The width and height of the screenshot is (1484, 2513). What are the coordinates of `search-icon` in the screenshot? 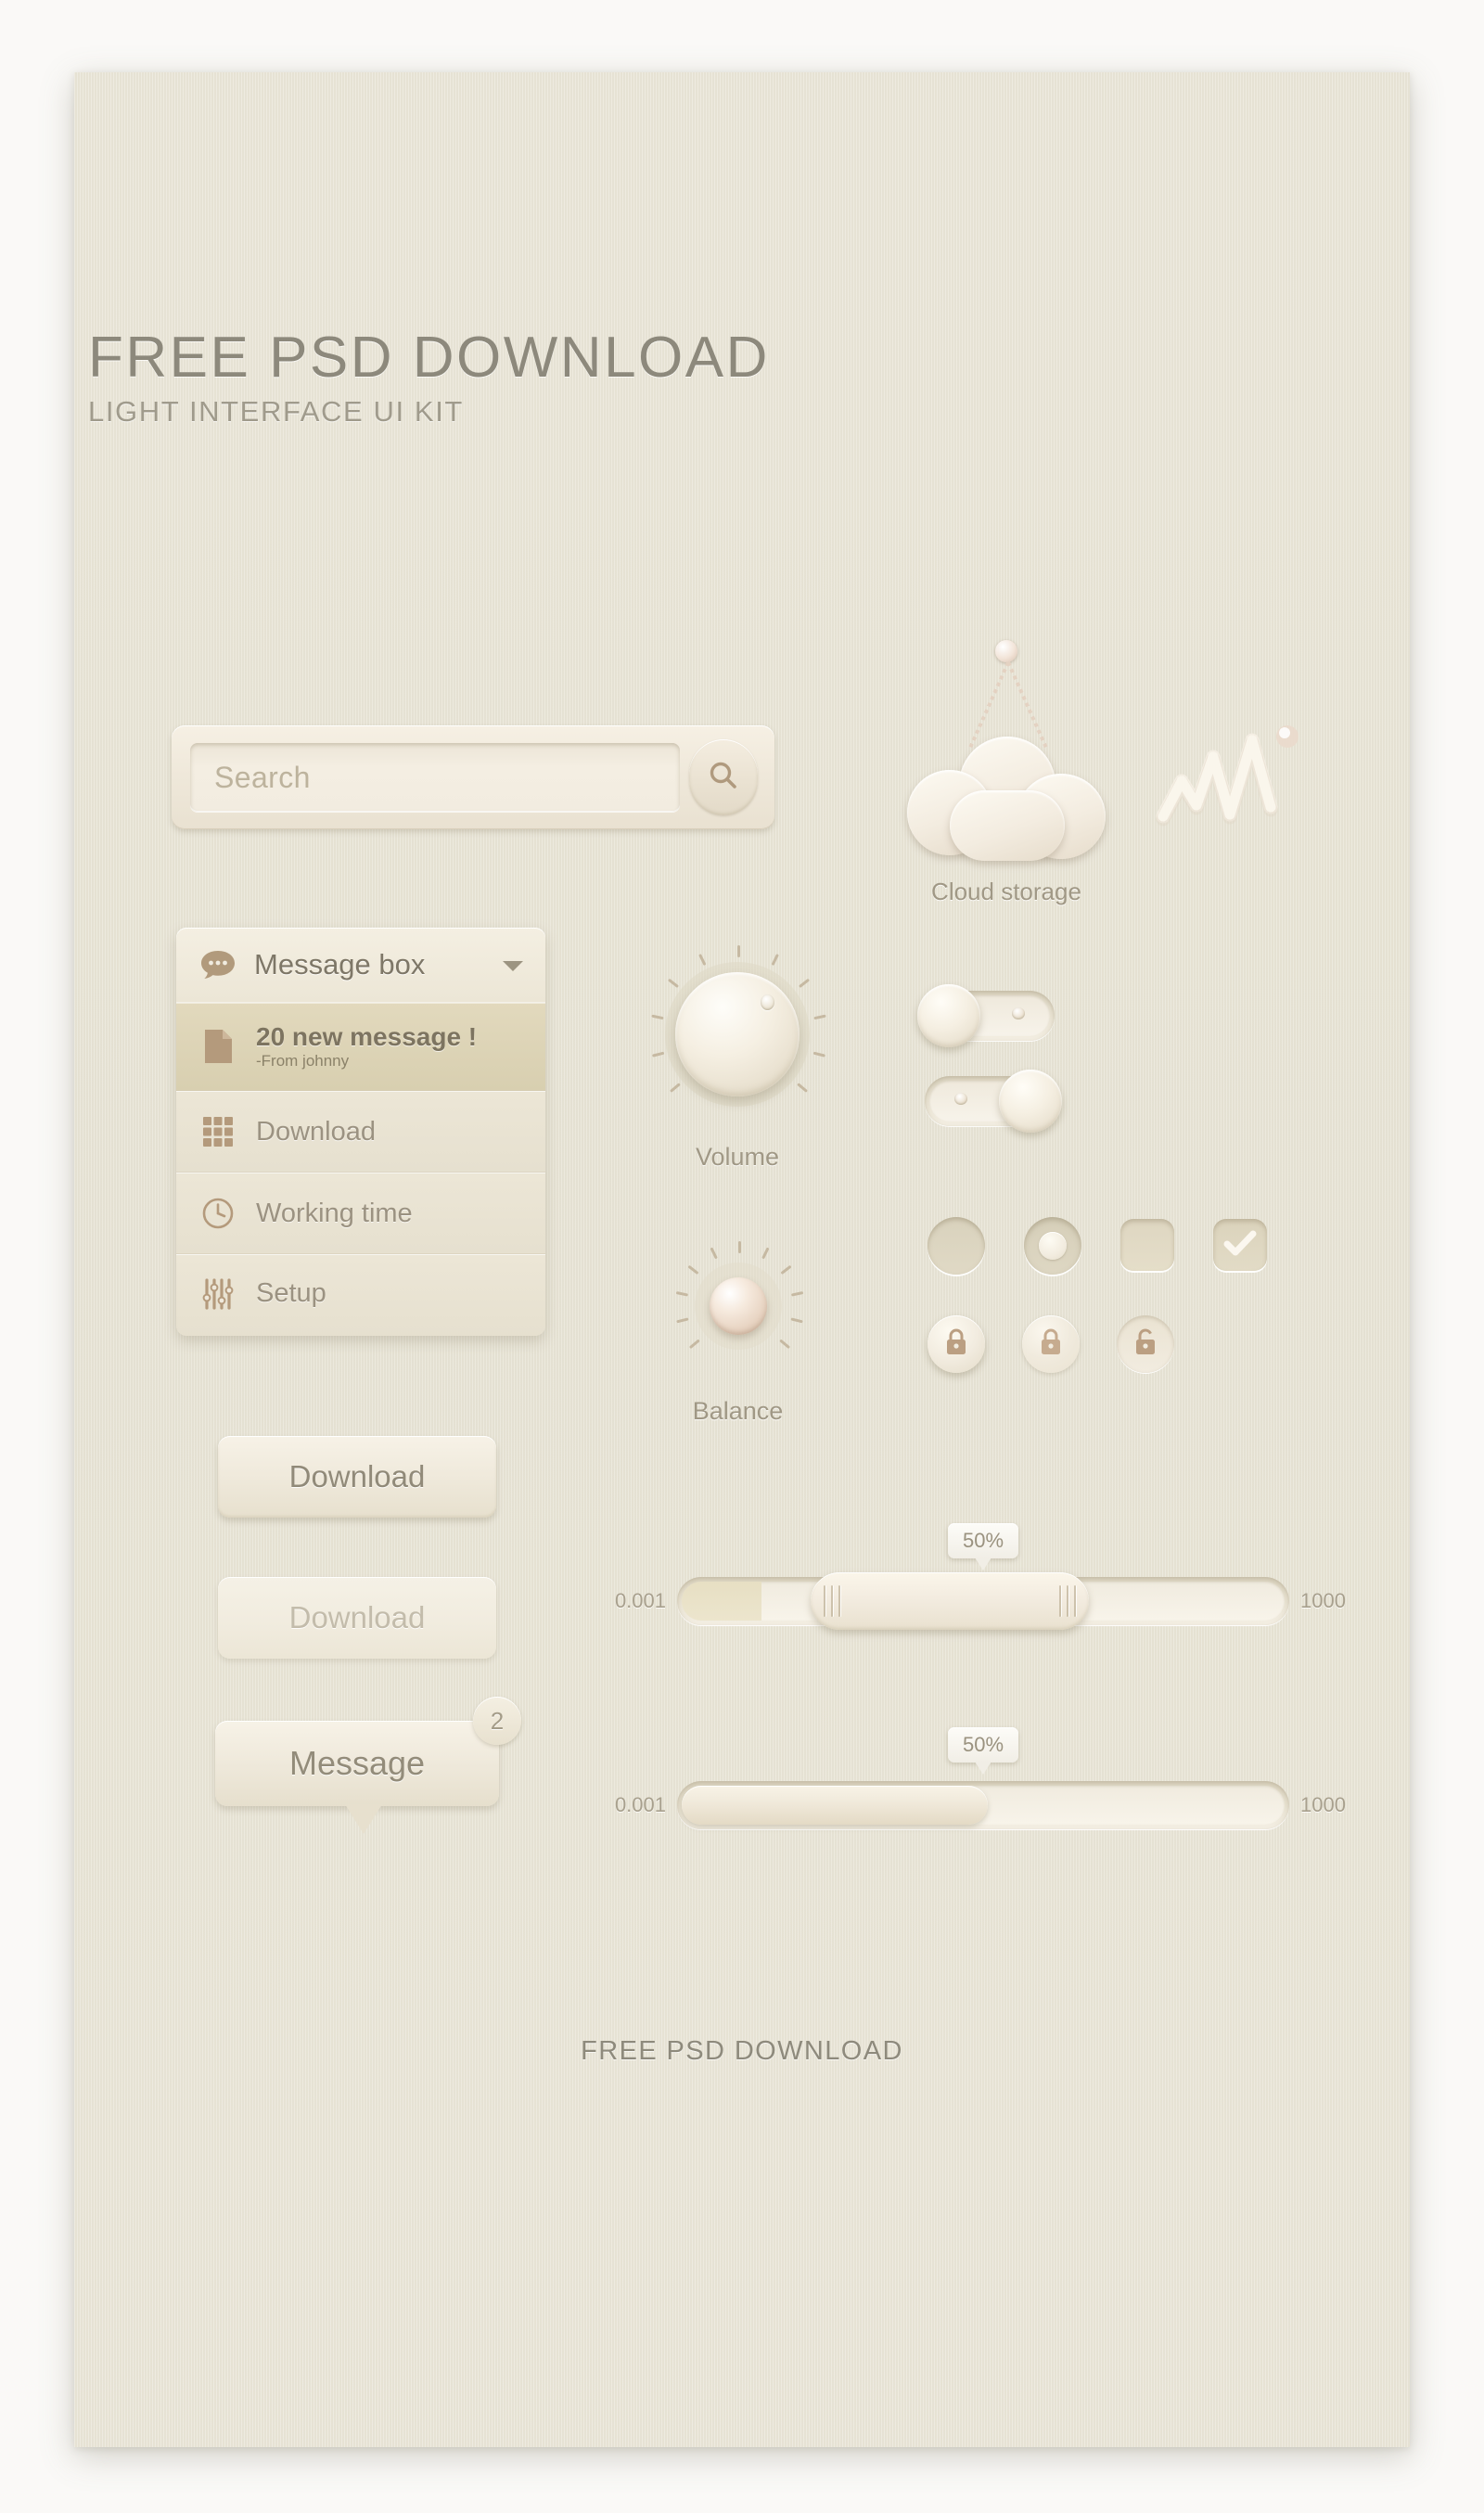 It's located at (723, 778).